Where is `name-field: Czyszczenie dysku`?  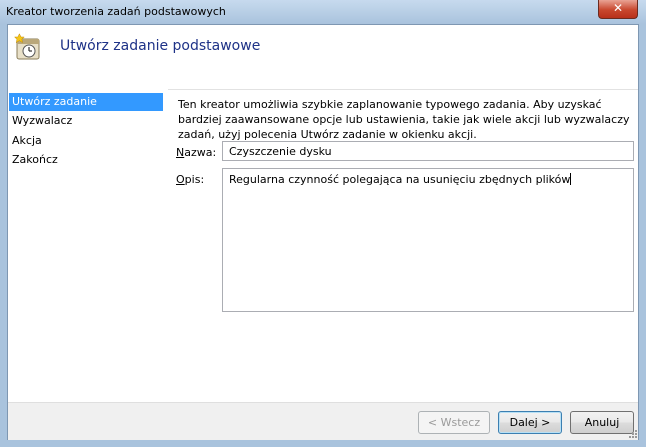 name-field: Czyszczenie dysku is located at coordinates (428, 151).